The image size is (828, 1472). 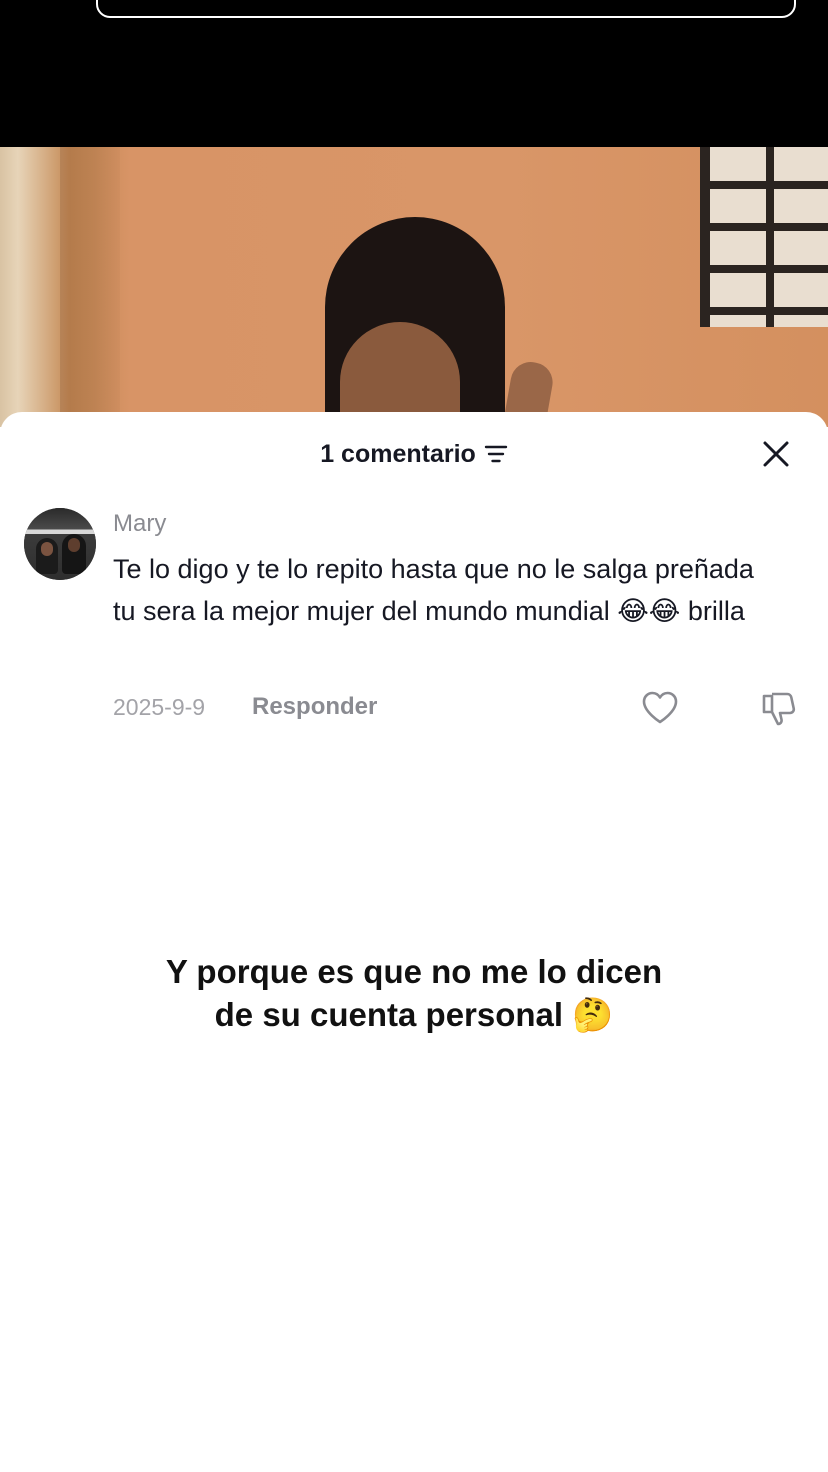 I want to click on filter-icon, so click(x=496, y=454).